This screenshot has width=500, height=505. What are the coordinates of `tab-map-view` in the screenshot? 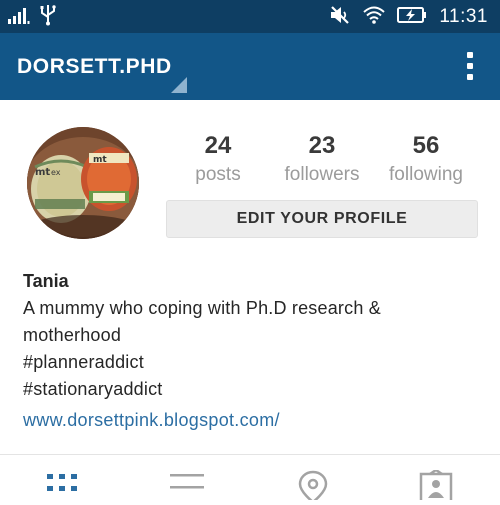 It's located at (316, 487).